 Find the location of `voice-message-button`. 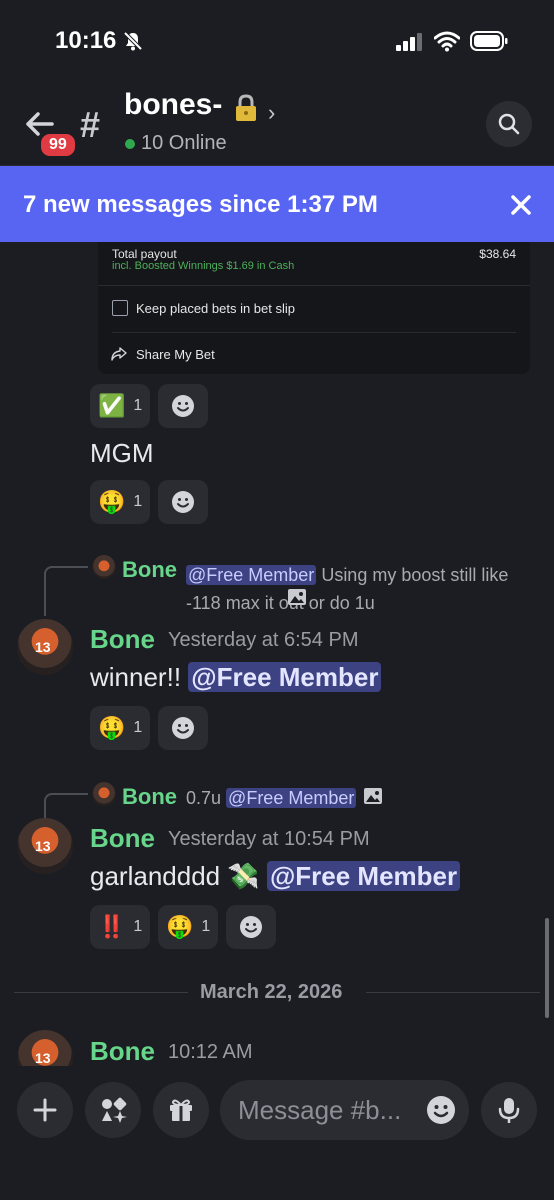

voice-message-button is located at coordinates (509, 1110).